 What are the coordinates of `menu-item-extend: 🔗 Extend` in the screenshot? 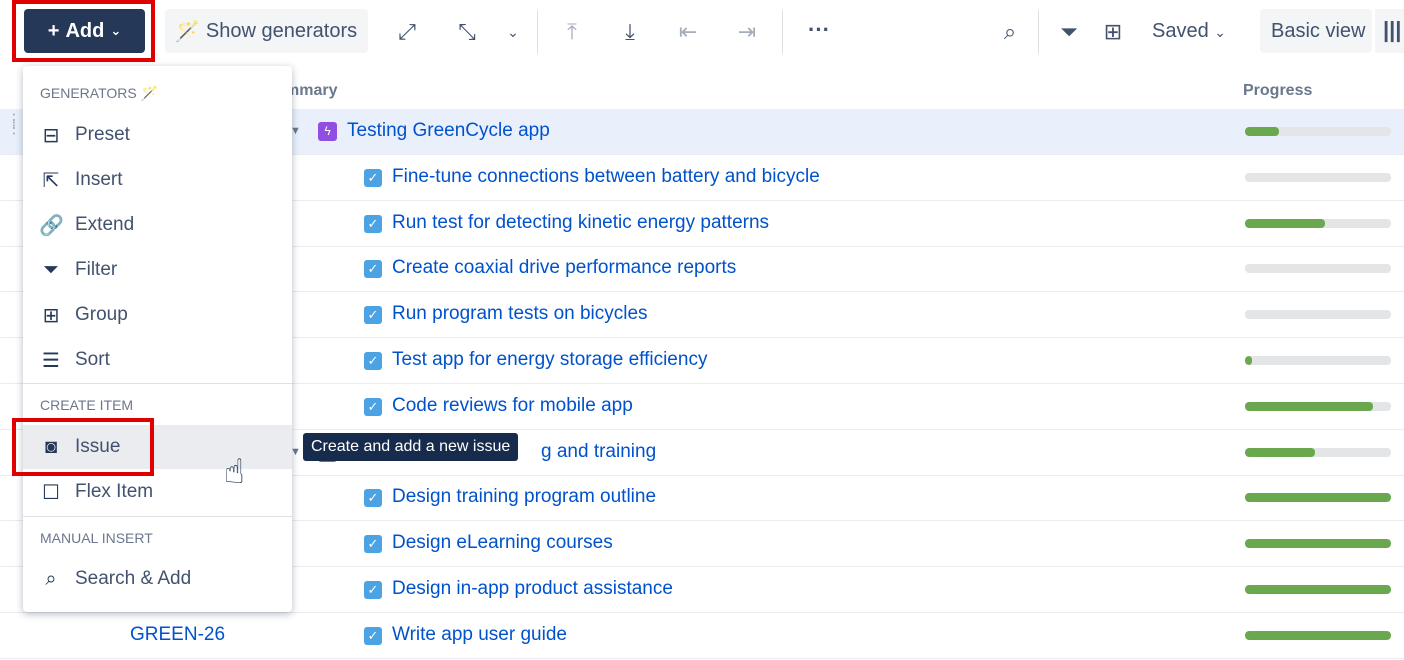 It's located at (157, 225).